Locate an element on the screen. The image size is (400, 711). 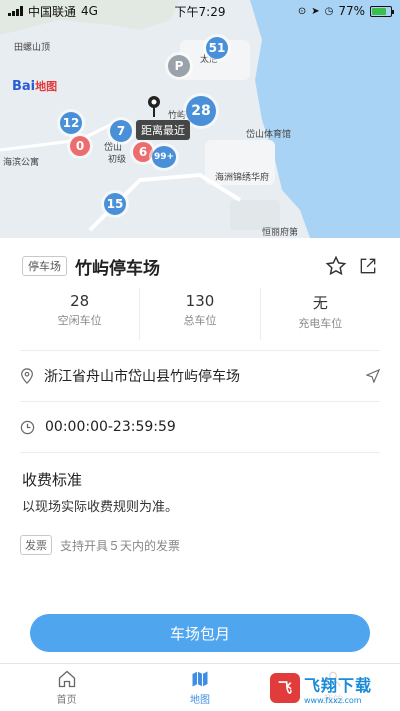
address-row: 浙江省舟山市岱山县竹屿停车场 is located at coordinates (200, 376).